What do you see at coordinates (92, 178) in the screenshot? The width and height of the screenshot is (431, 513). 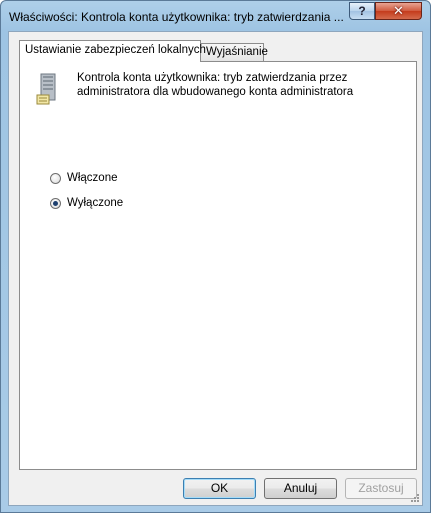 I see `option-enabled-label: Włączone` at bounding box center [92, 178].